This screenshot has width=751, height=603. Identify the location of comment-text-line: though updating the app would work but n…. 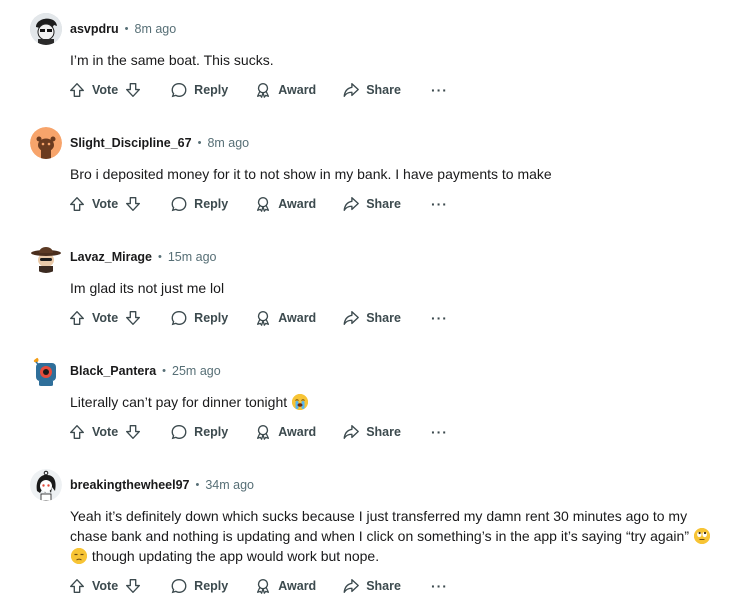
(408, 556).